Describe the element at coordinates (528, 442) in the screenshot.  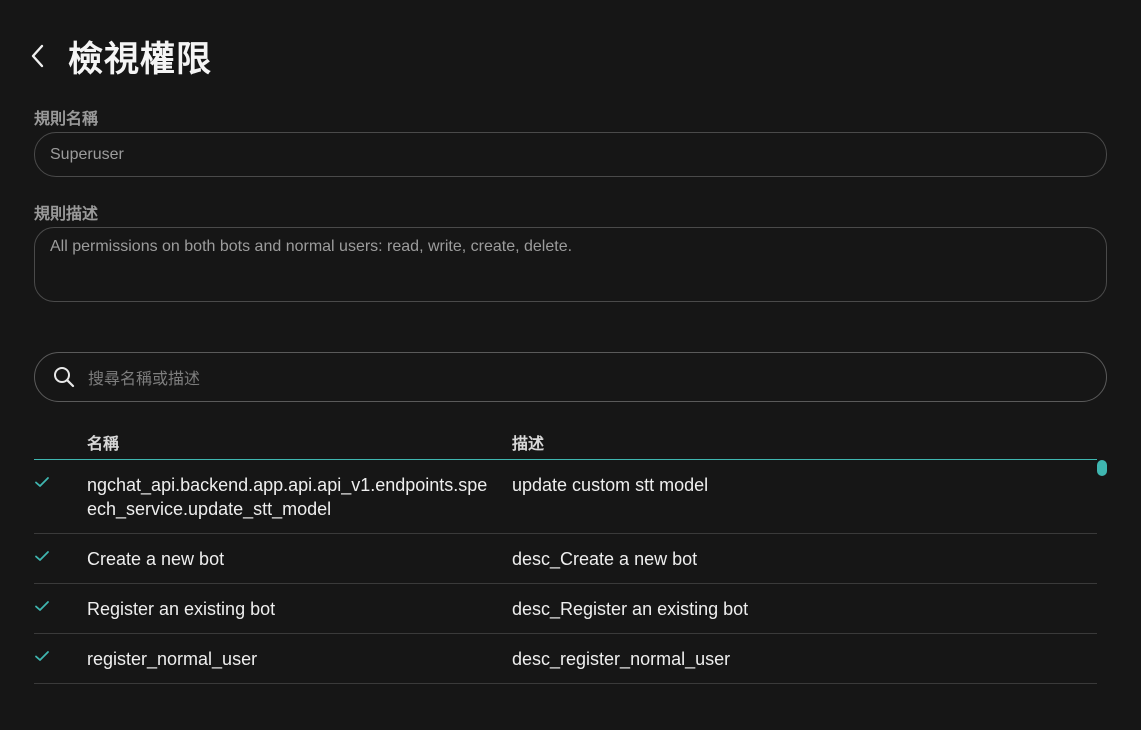
I see `column-header-description: 描述` at that location.